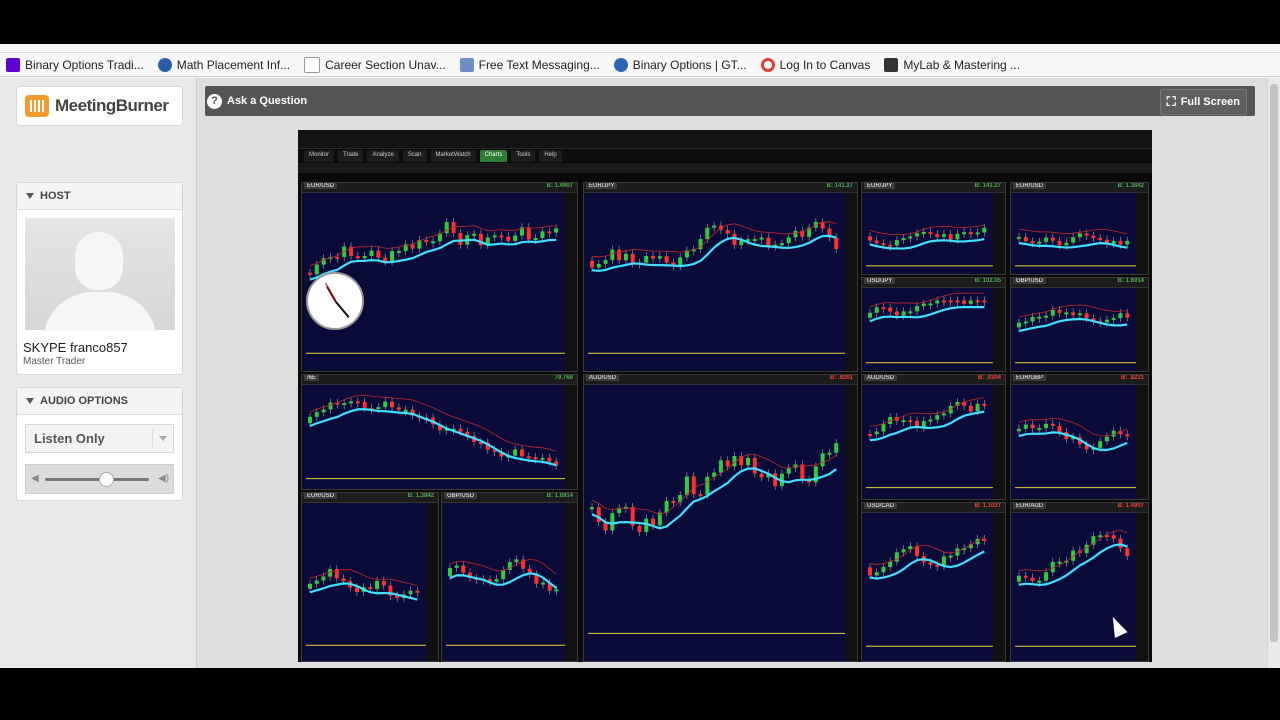 The height and width of the screenshot is (720, 1280). What do you see at coordinates (1079, 437) in the screenshot?
I see `chart-panel: EUR/GBP B: .8231` at bounding box center [1079, 437].